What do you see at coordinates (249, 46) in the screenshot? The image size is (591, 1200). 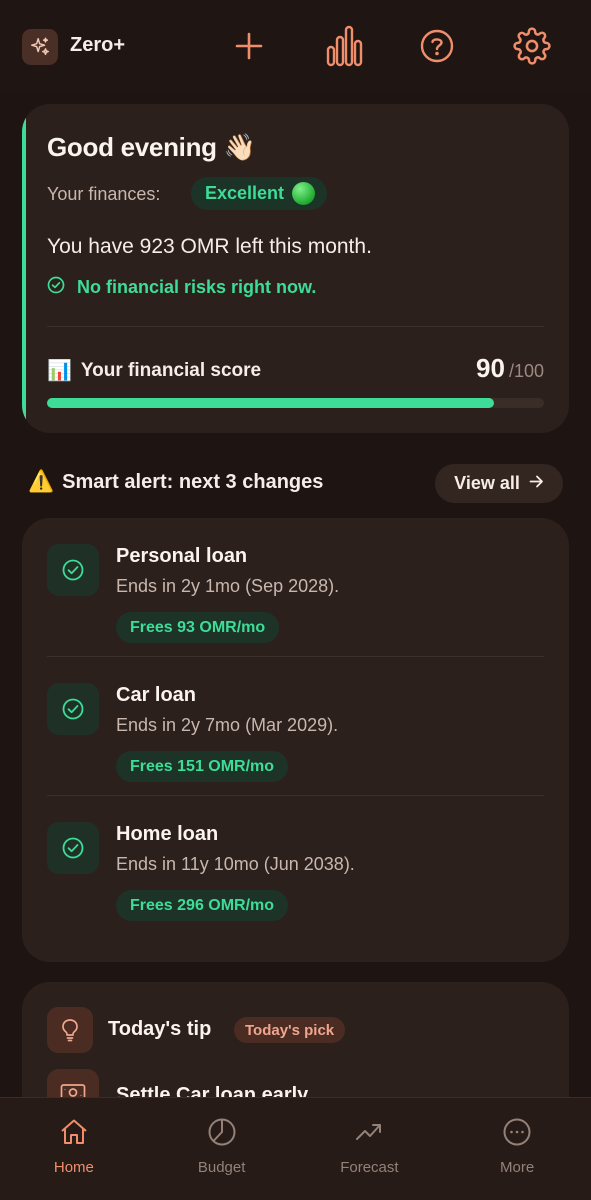 I see `add-icon` at bounding box center [249, 46].